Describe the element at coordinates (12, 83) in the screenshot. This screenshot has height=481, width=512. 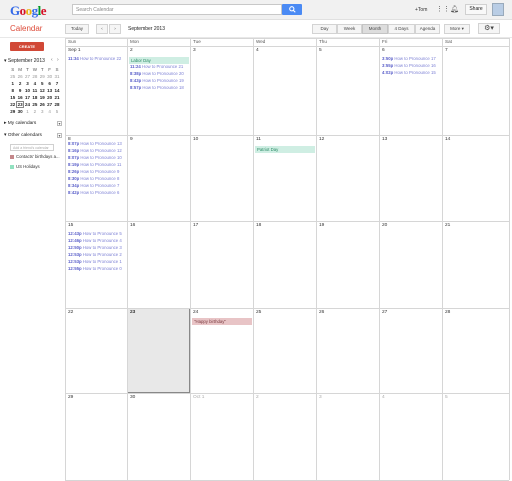
I see `mini-day: 1` at that location.